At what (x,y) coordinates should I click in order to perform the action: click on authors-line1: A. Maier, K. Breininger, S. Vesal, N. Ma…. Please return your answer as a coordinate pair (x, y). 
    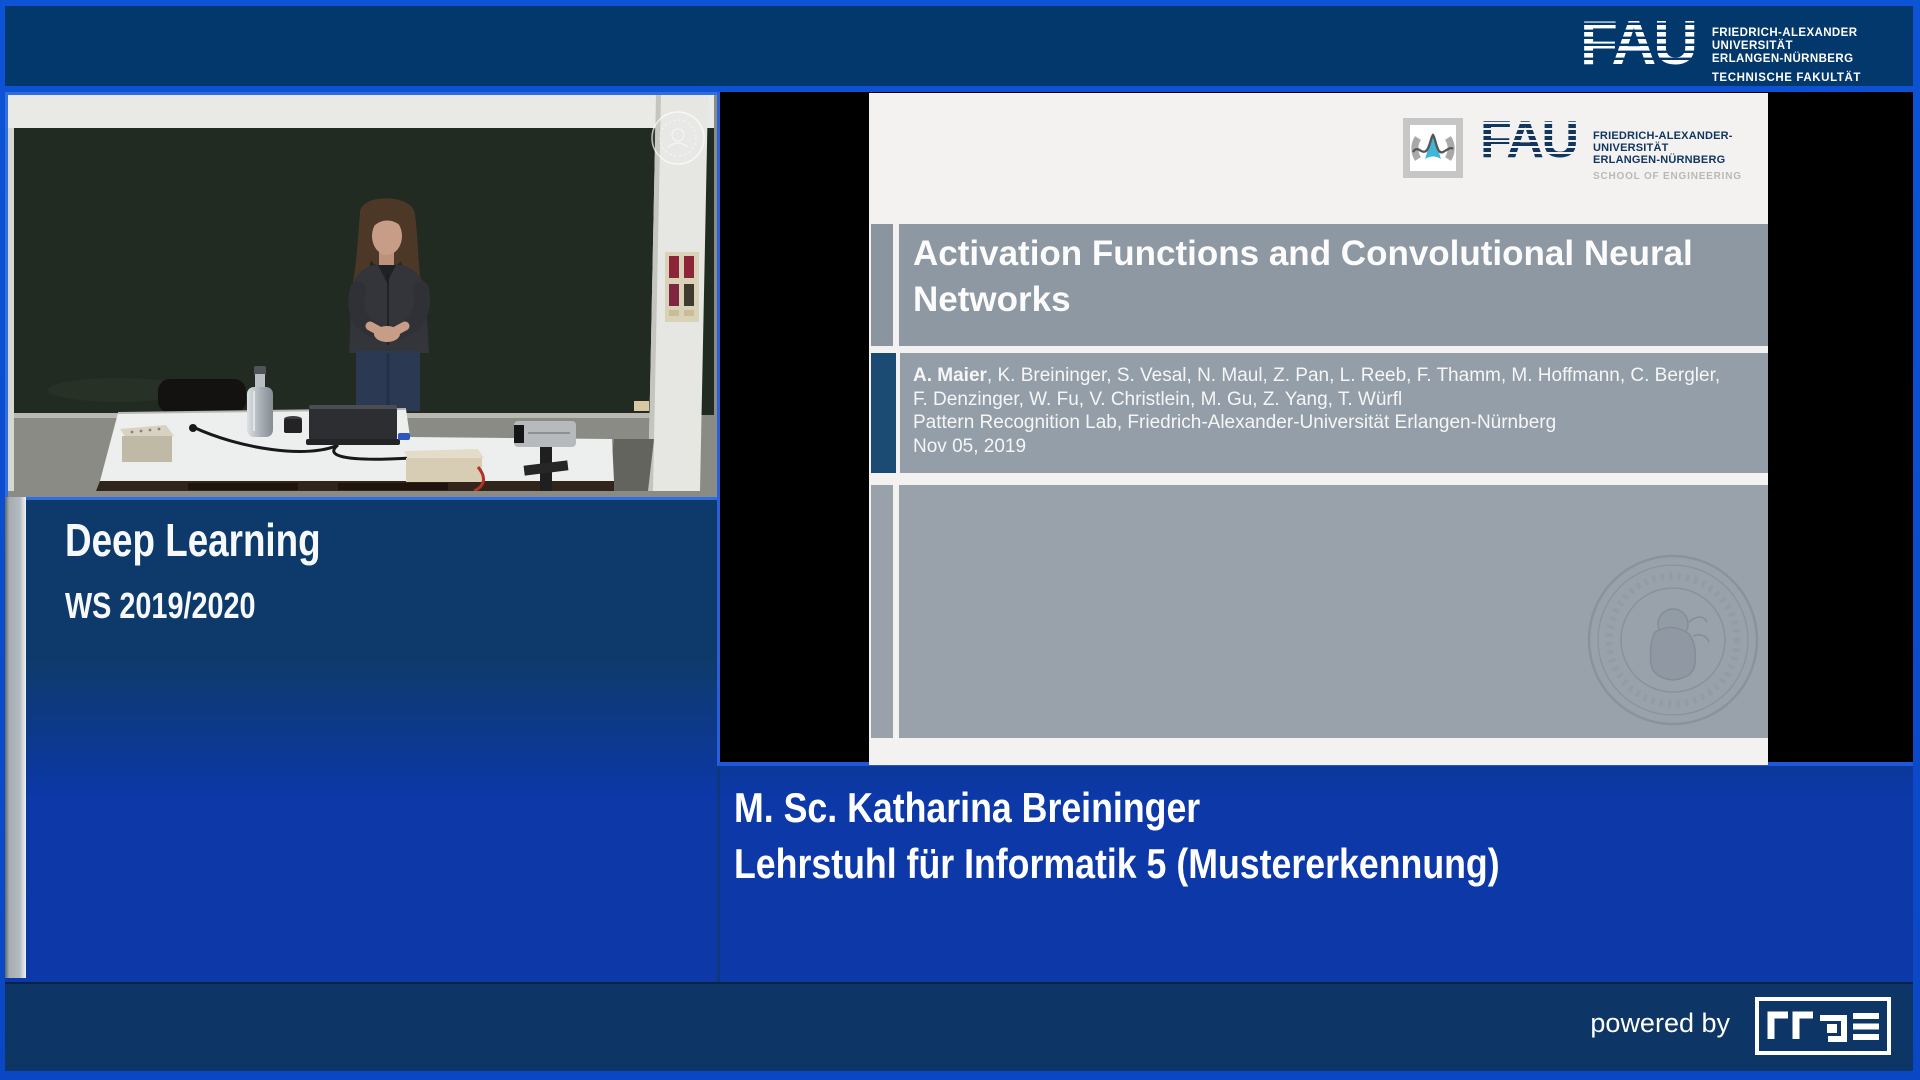
    Looking at the image, I should click on (1317, 375).